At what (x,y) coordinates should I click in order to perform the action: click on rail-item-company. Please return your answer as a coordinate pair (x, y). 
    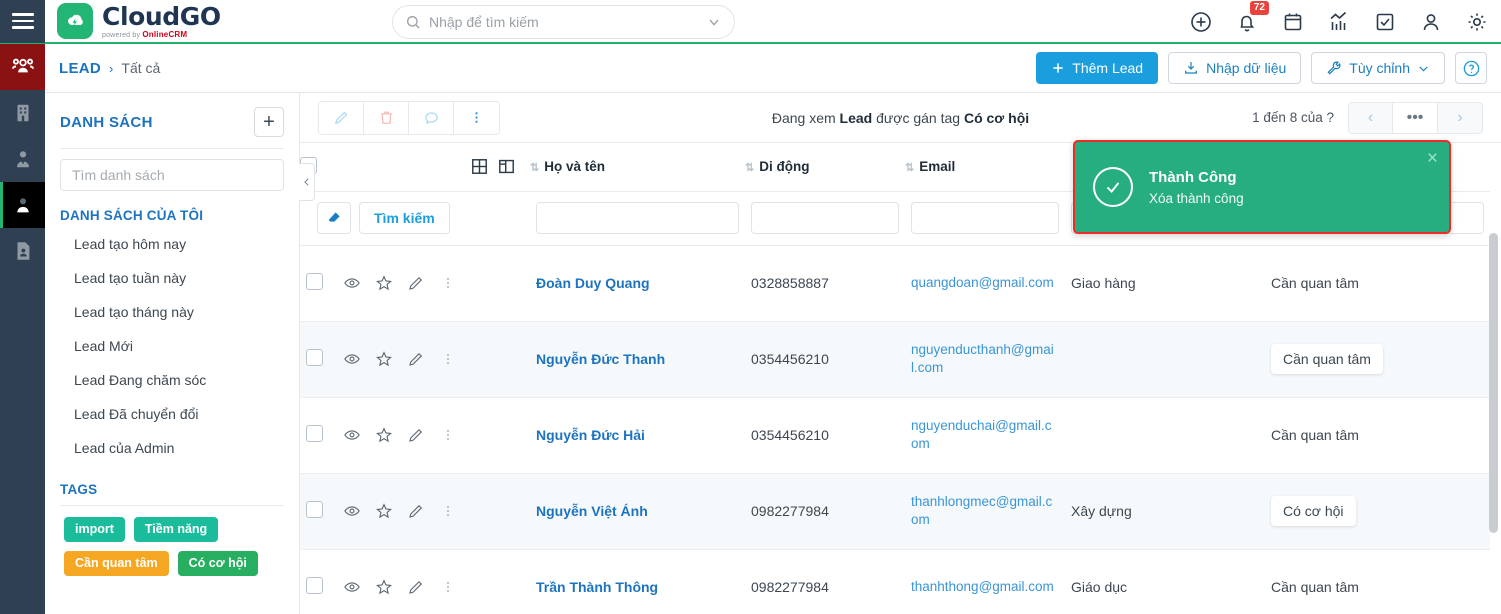
    Looking at the image, I should click on (22, 113).